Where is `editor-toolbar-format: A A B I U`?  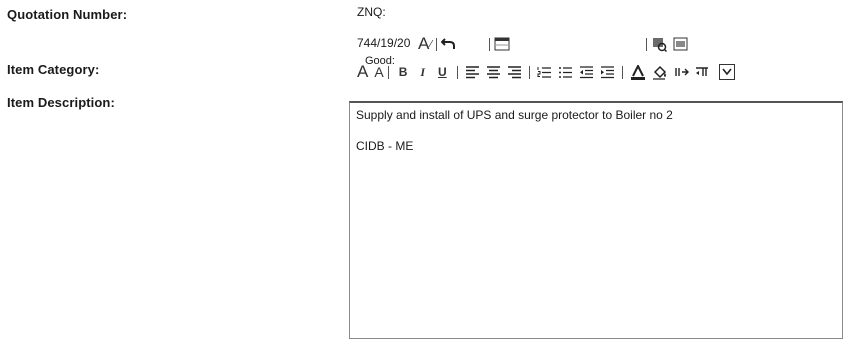
editor-toolbar-format: A A B I U is located at coordinates (546, 72).